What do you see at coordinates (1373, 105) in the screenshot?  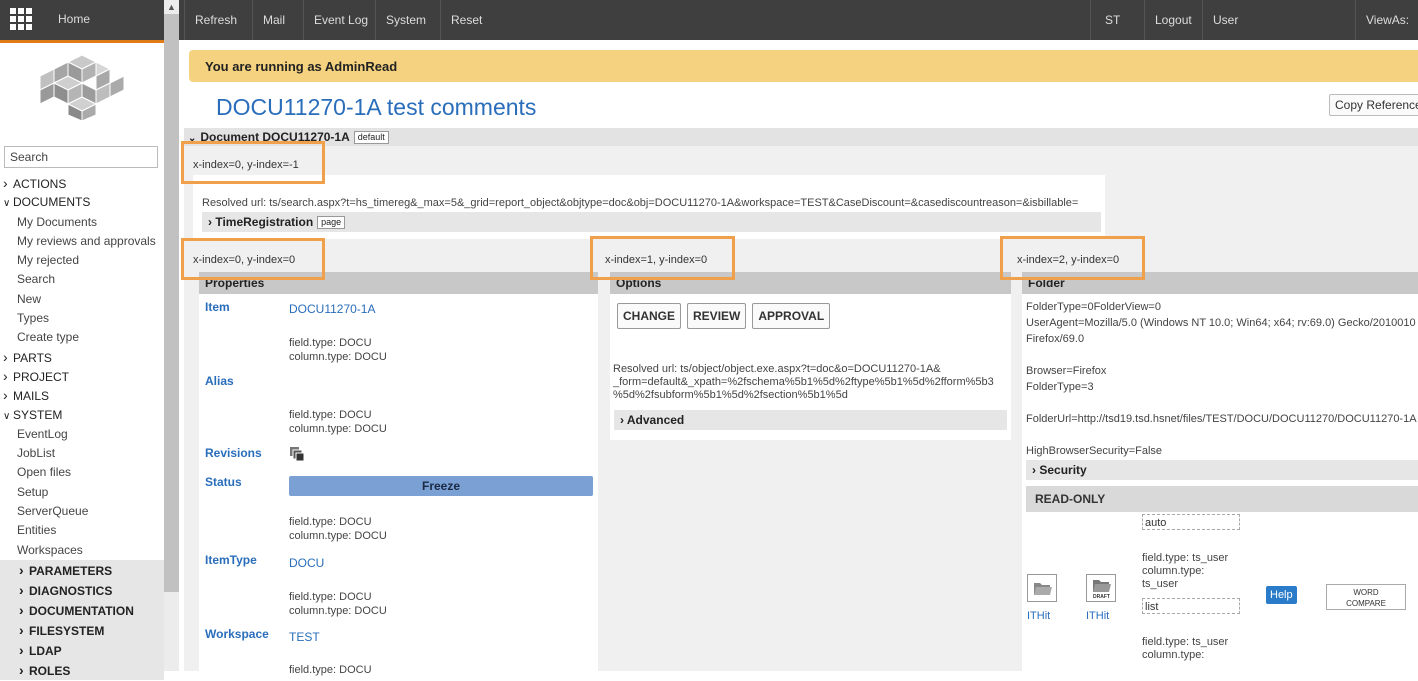 I see `copy-reference-button: Copy Reference` at bounding box center [1373, 105].